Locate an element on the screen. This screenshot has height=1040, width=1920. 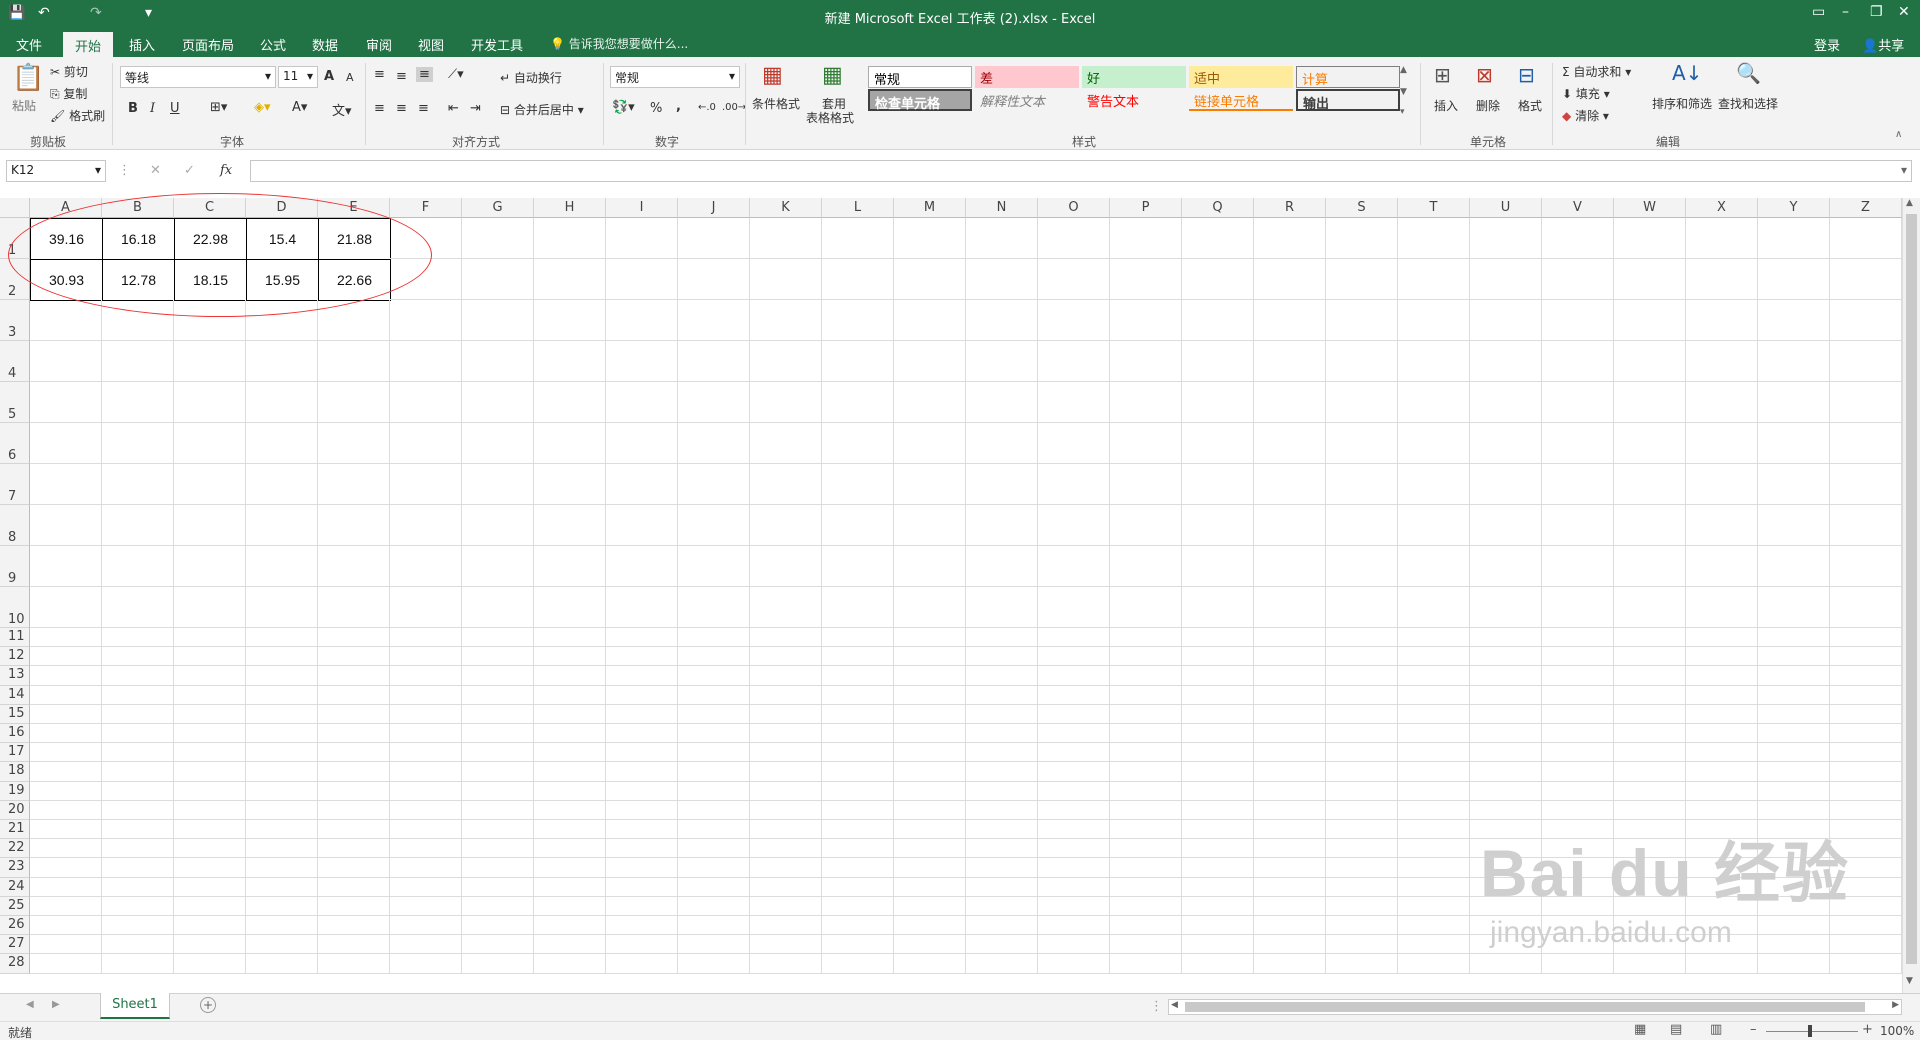
cell-o22 is located at coordinates (1074, 849).